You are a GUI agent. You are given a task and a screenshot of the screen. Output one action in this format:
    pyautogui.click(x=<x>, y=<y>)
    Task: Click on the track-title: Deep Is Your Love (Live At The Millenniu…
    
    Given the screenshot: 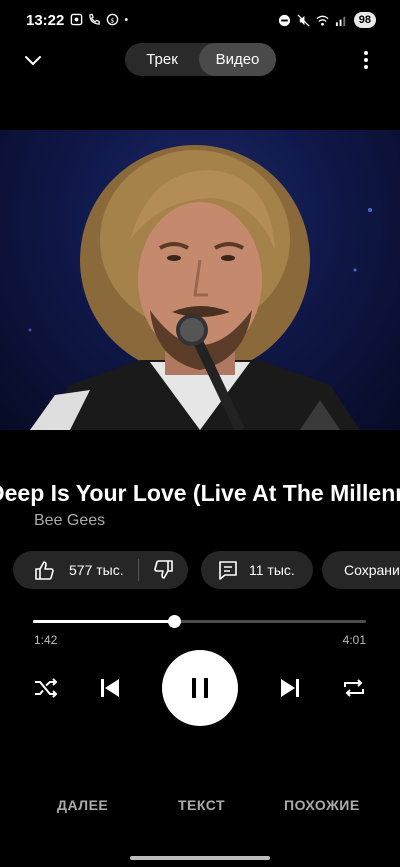 What is the action you would take?
    pyautogui.click(x=200, y=493)
    